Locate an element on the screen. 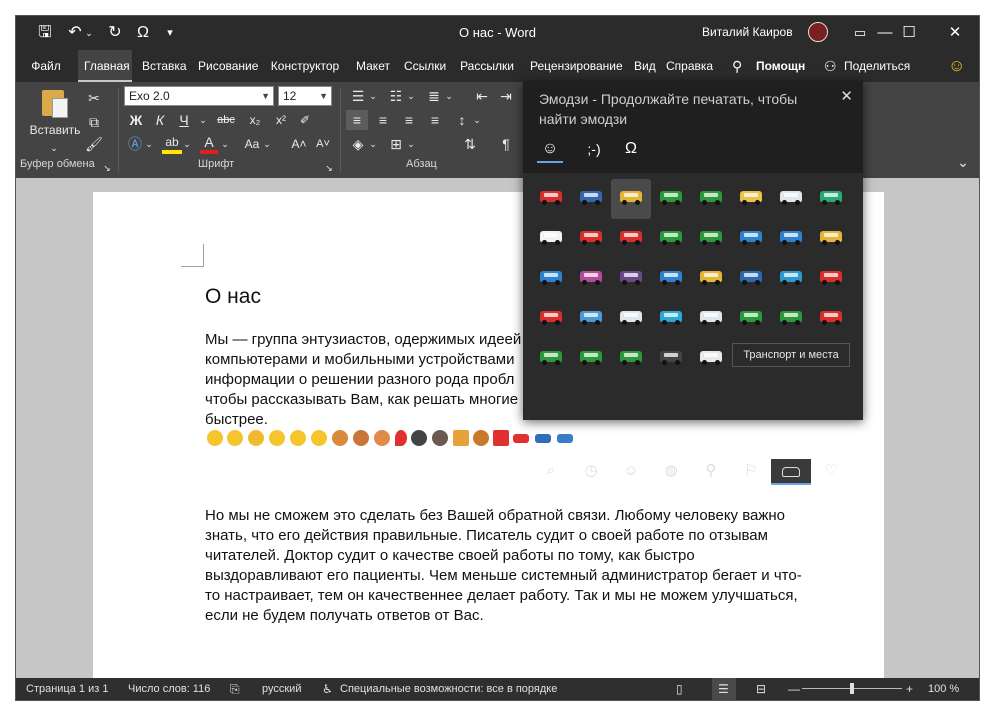 The width and height of the screenshot is (995, 716). tab-layout: Макет is located at coordinates (372, 66).